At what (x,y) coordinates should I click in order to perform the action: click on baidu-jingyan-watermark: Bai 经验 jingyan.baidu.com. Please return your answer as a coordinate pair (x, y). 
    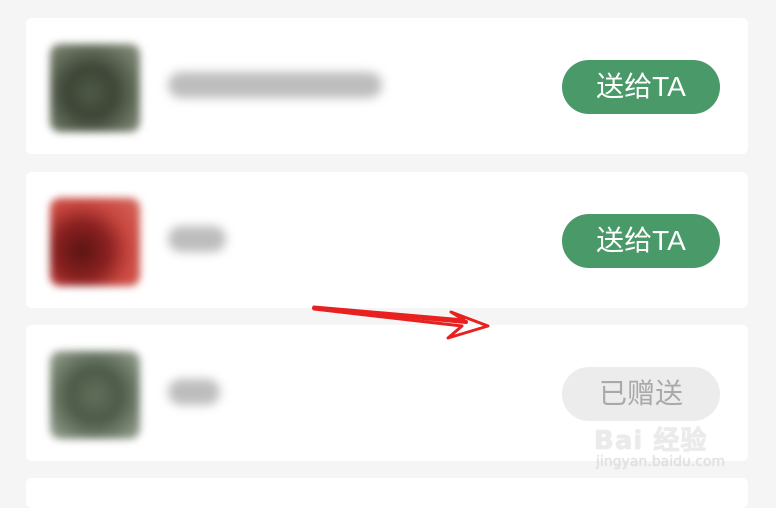
    Looking at the image, I should click on (674, 448).